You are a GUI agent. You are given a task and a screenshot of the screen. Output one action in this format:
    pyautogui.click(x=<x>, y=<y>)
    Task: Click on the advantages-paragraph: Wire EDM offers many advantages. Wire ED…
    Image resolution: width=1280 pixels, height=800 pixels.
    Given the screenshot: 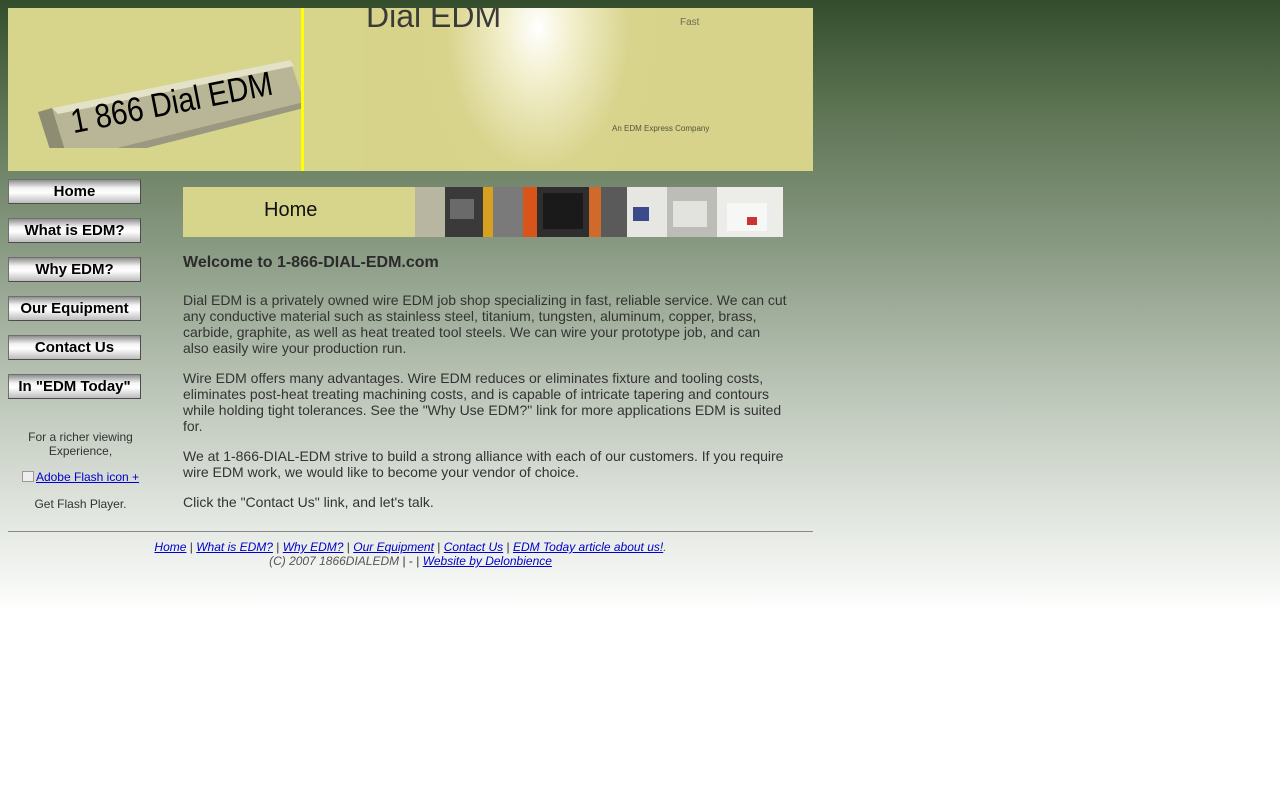 What is the action you would take?
    pyautogui.click(x=482, y=402)
    